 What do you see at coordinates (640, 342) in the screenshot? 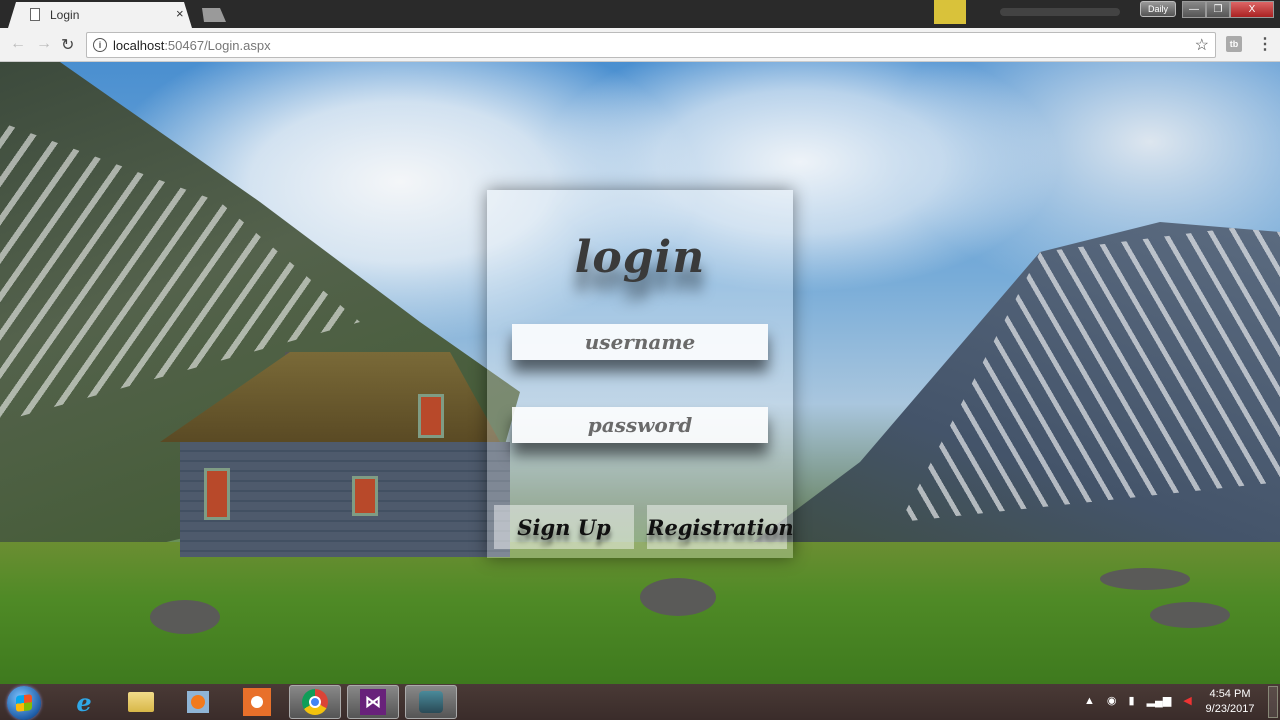
I see `username-input` at bounding box center [640, 342].